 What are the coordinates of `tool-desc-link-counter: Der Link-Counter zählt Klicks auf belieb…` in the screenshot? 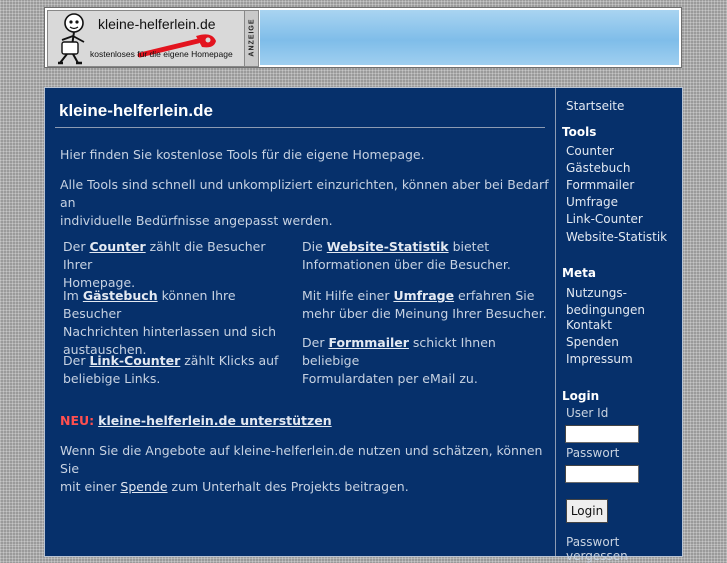 It's located at (171, 369).